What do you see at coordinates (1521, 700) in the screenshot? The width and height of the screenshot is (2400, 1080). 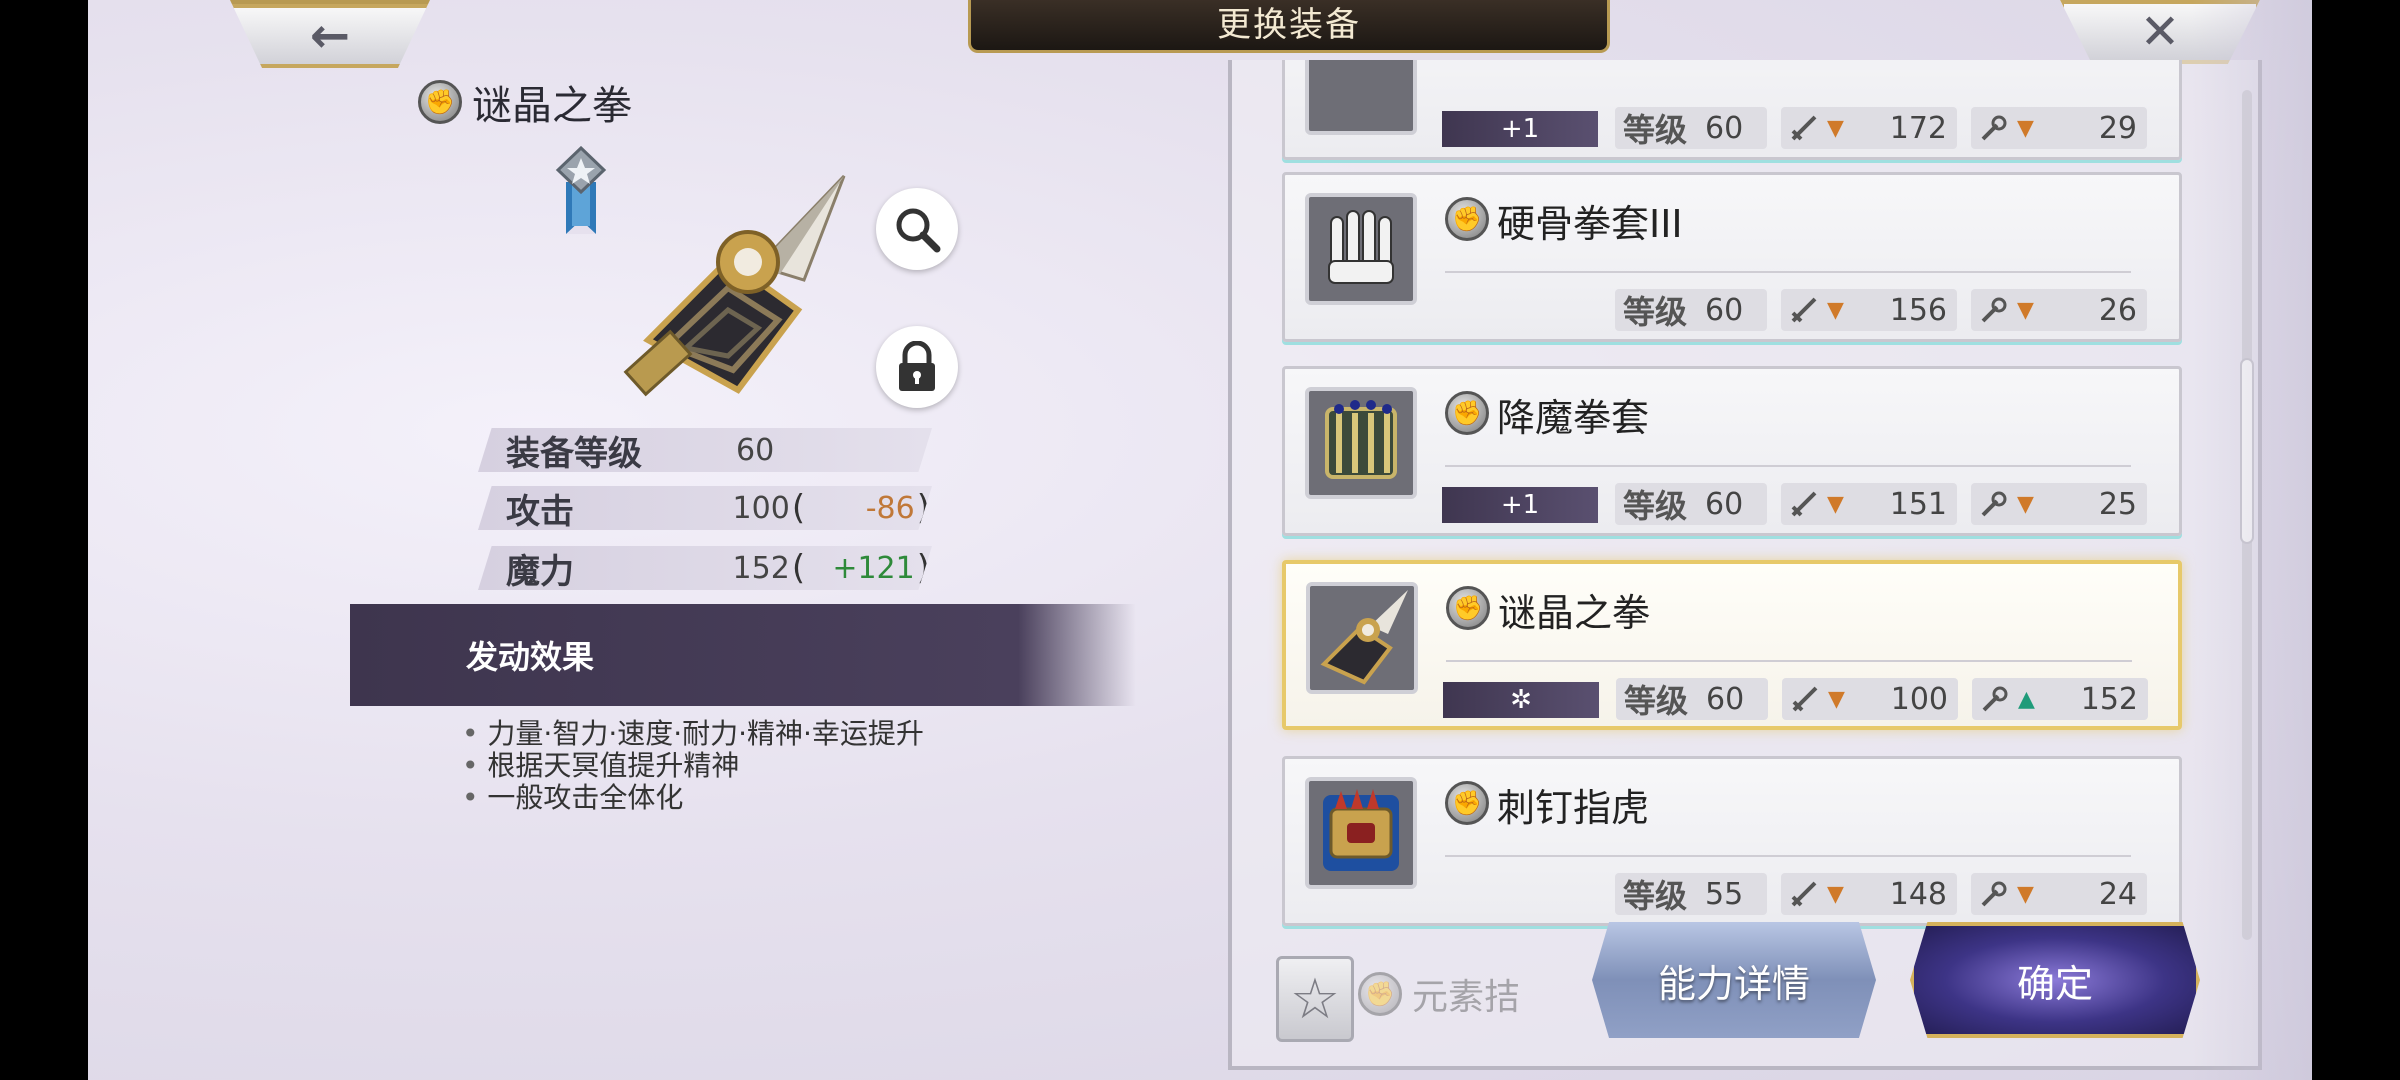 I see `equipped-badge: ✲` at bounding box center [1521, 700].